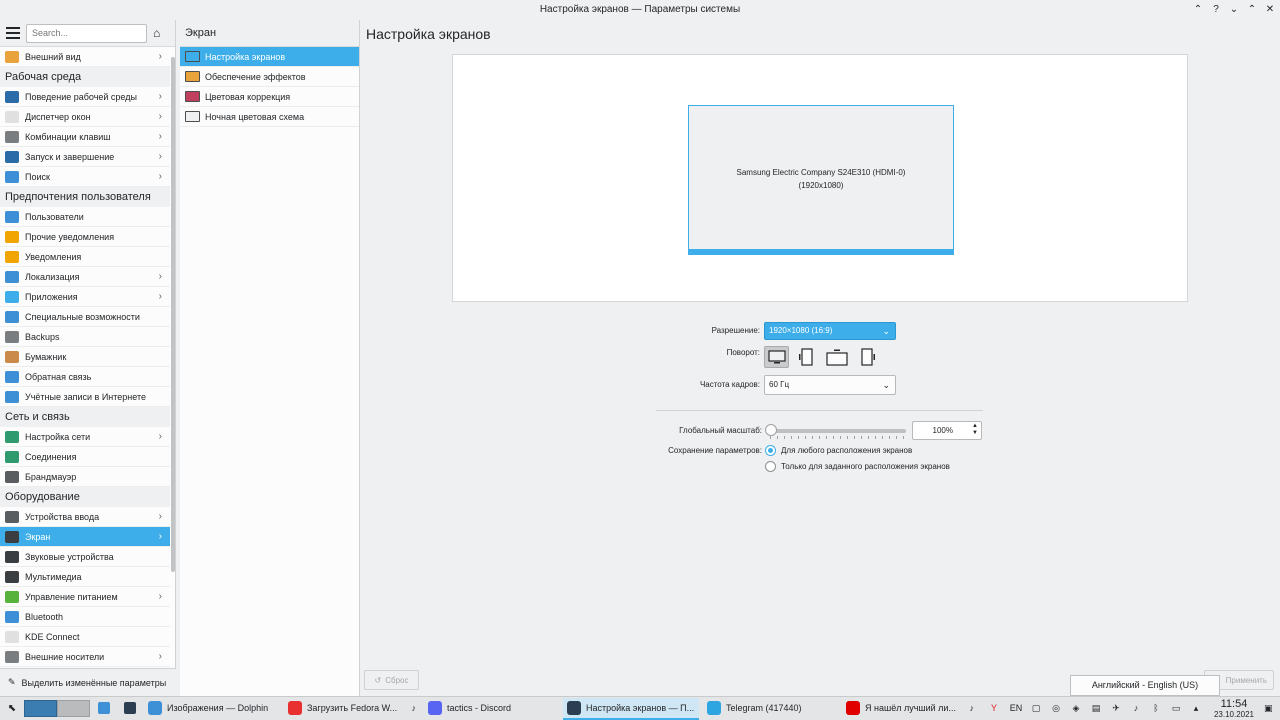 The image size is (1280, 720). I want to click on volume-icon: ♪, so click(1136, 708).